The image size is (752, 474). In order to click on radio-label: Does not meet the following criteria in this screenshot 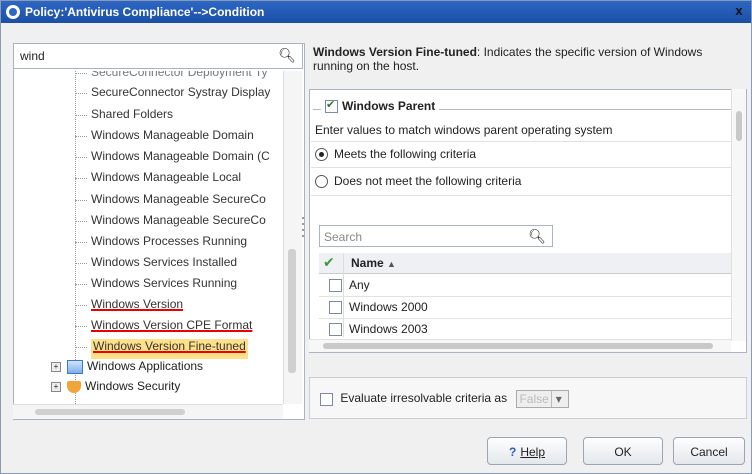, I will do `click(428, 181)`.